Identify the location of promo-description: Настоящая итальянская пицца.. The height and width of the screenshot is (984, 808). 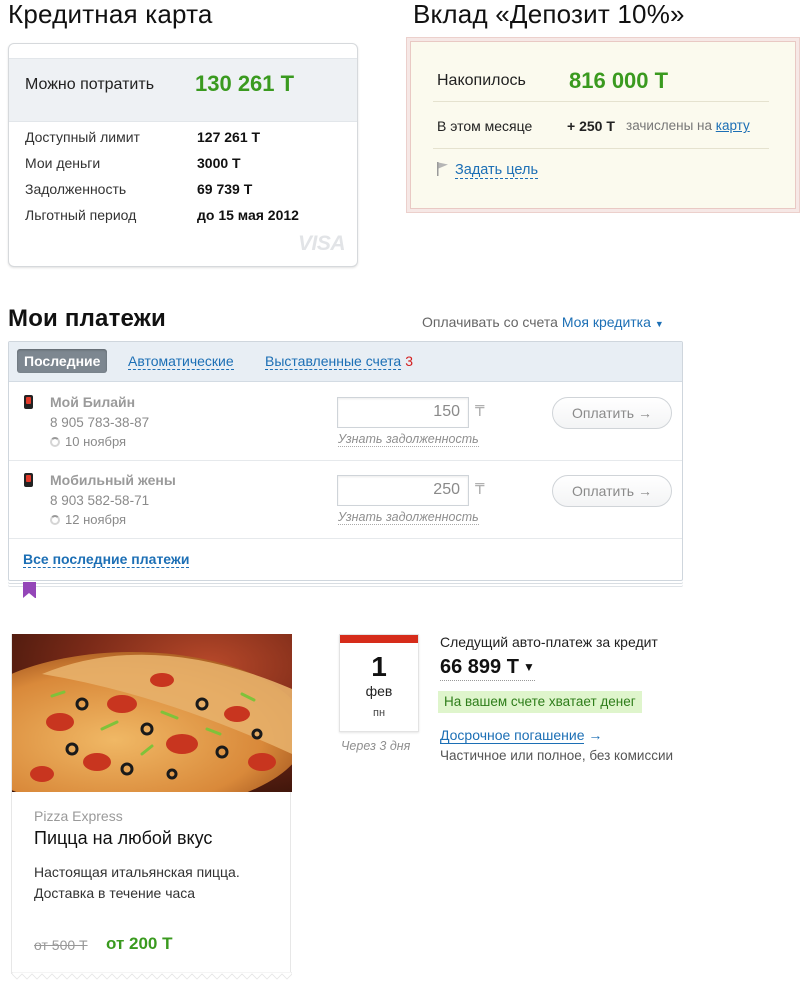
(137, 872).